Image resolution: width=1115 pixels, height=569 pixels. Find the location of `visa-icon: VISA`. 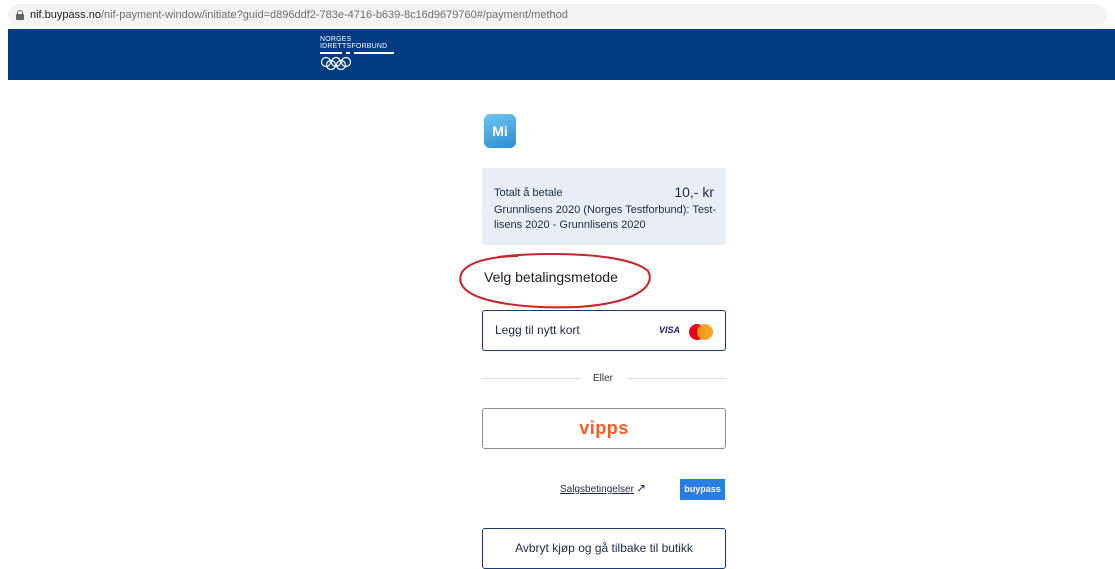

visa-icon: VISA is located at coordinates (670, 330).